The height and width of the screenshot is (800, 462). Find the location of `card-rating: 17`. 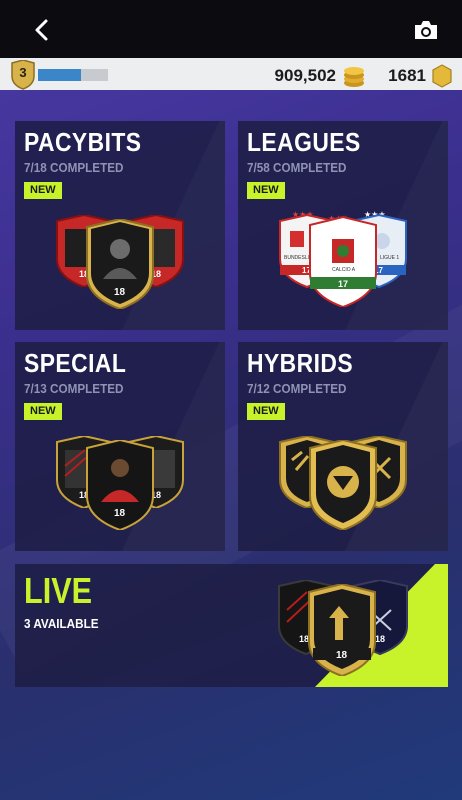

card-rating: 17 is located at coordinates (343, 284).